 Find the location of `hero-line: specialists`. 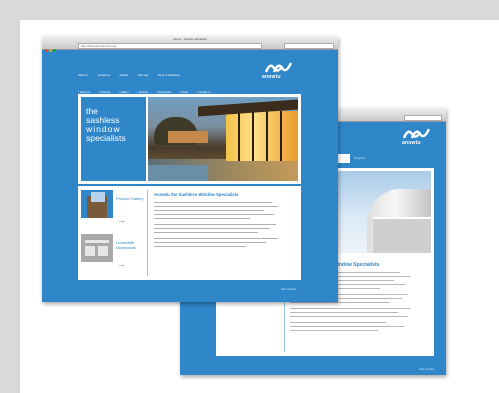

hero-line: specialists is located at coordinates (106, 138).